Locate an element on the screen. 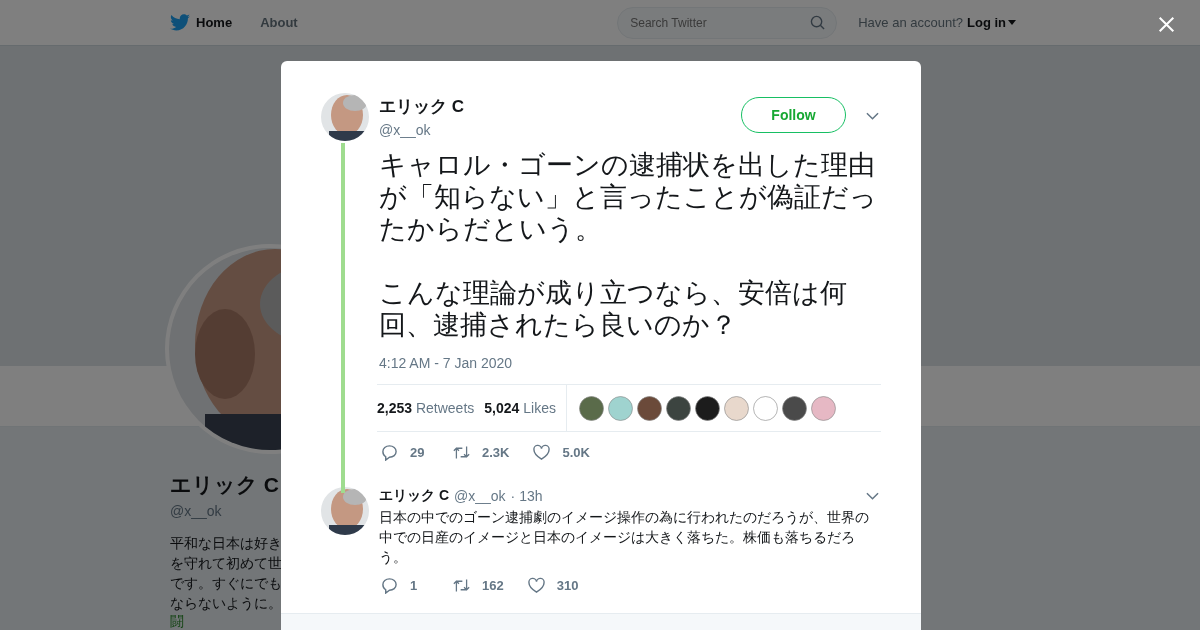 This screenshot has width=1200, height=630. reply-text: 日本の中でのゴーン逮捕劇のイメージ操作の為に行われたのだろうが、世界の中での日産のイメージと日本のイメージは大きく落ちた。株価も落ちるだろう。 is located at coordinates (624, 537).